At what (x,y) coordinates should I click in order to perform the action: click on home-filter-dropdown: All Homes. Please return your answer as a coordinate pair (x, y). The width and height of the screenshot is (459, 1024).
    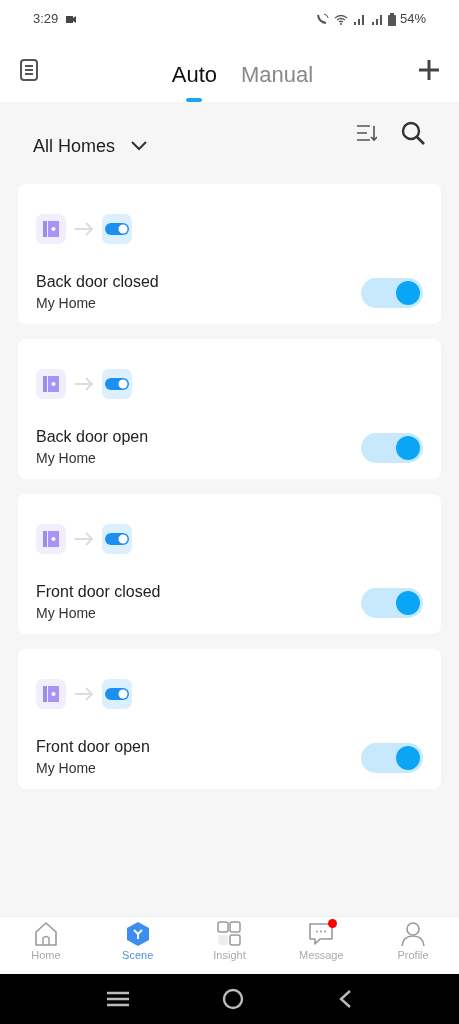
    Looking at the image, I should click on (90, 146).